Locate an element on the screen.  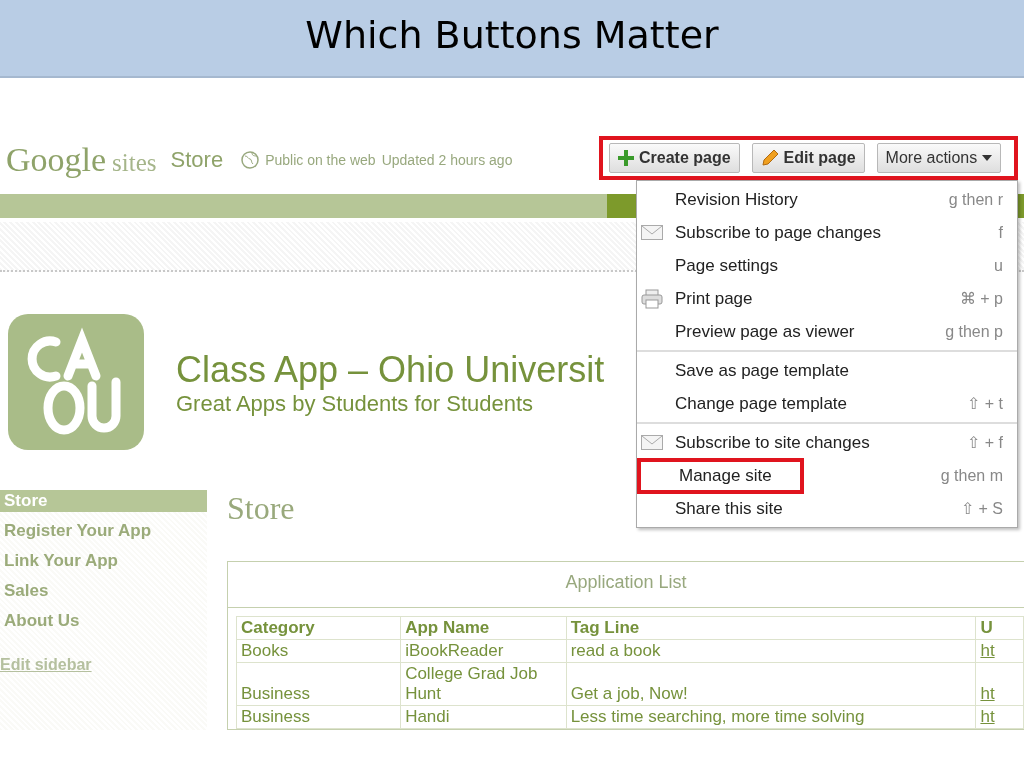
plus-icon is located at coordinates (626, 158).